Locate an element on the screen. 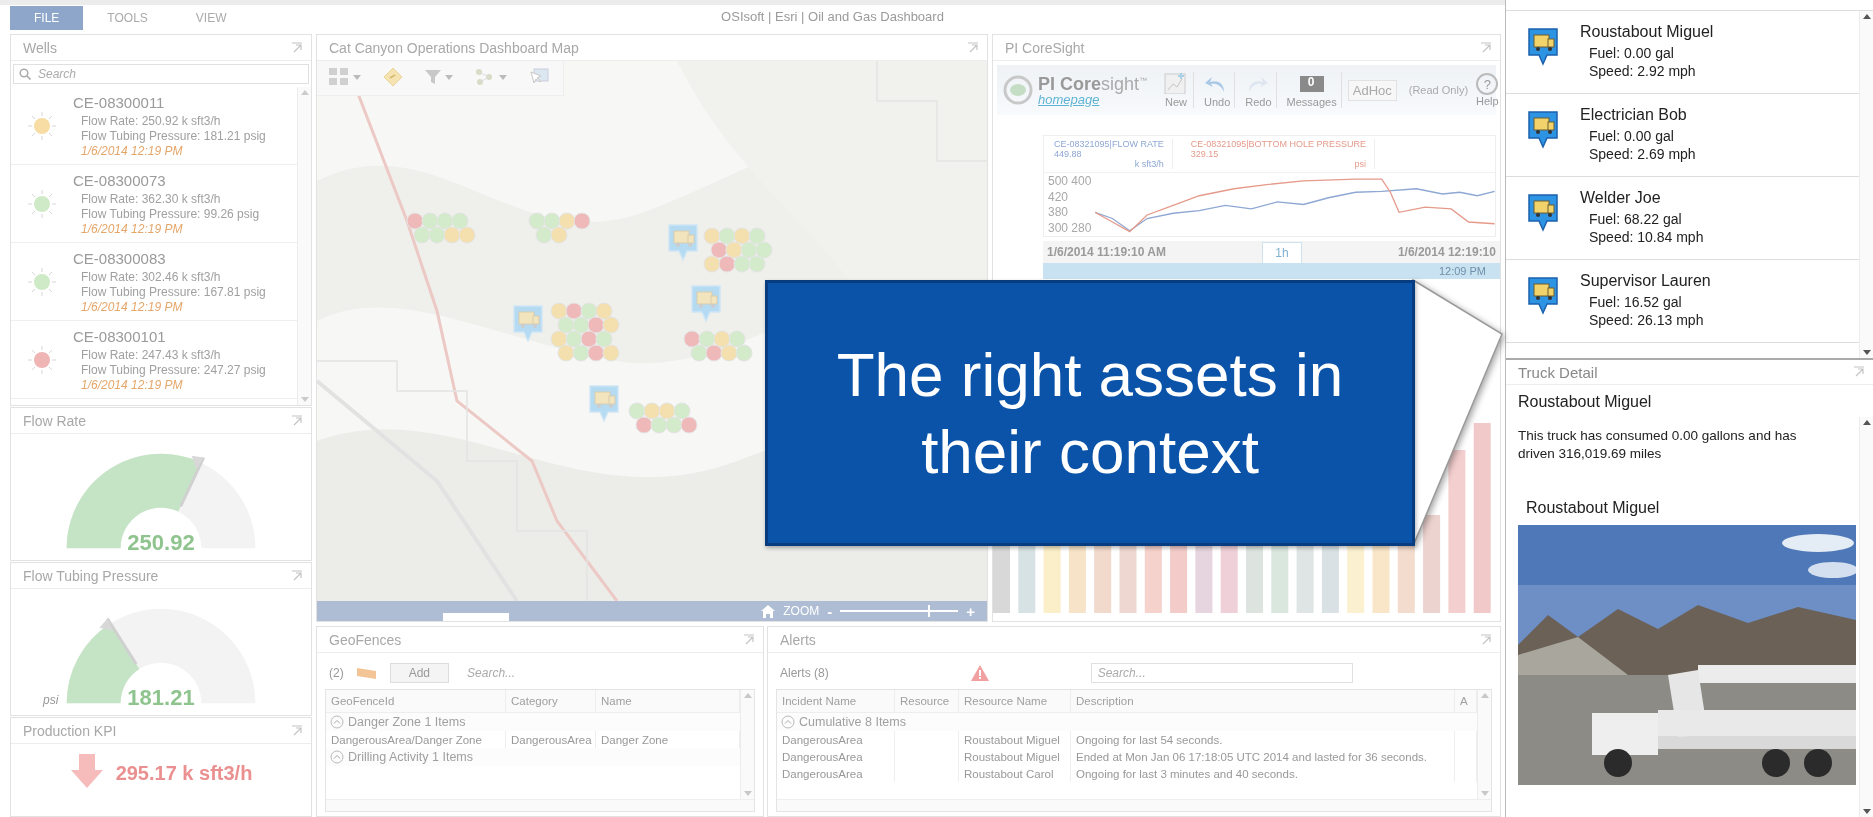 Image resolution: width=1873 pixels, height=817 pixels. truck-name: Welder Joe is located at coordinates (1621, 198).